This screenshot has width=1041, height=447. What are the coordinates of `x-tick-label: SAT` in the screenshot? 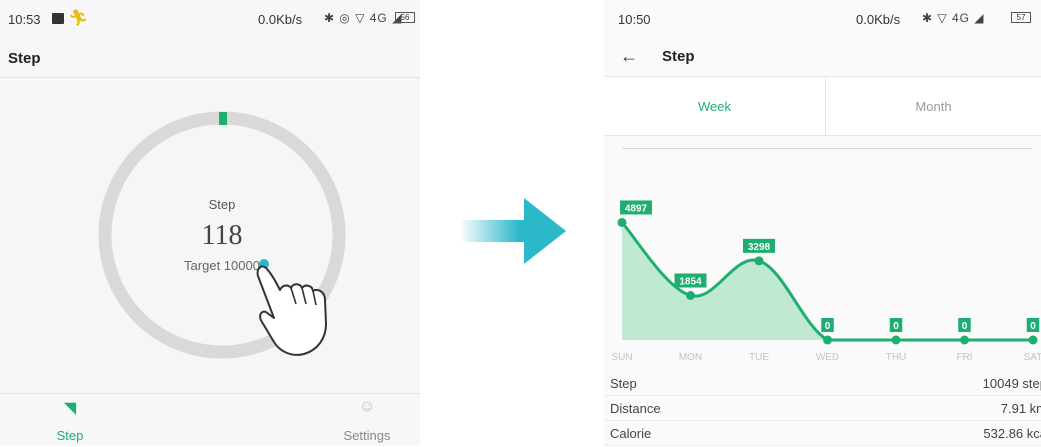 It's located at (1032, 357).